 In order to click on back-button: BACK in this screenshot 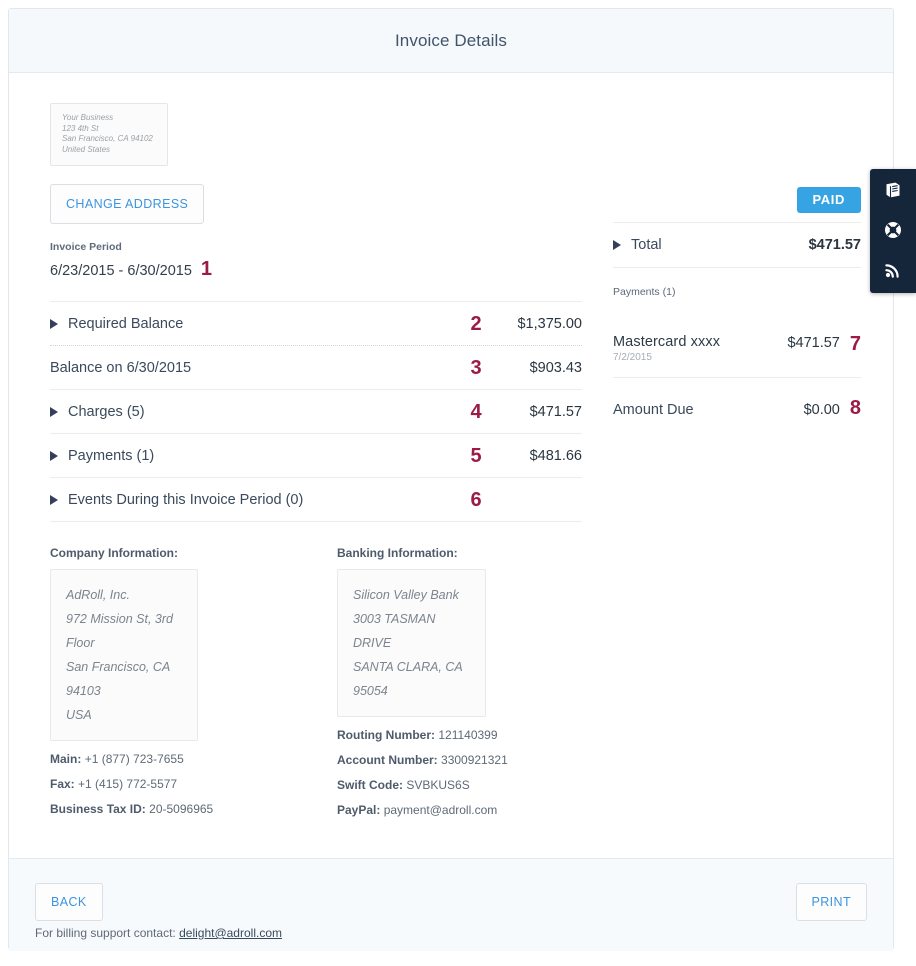, I will do `click(69, 902)`.